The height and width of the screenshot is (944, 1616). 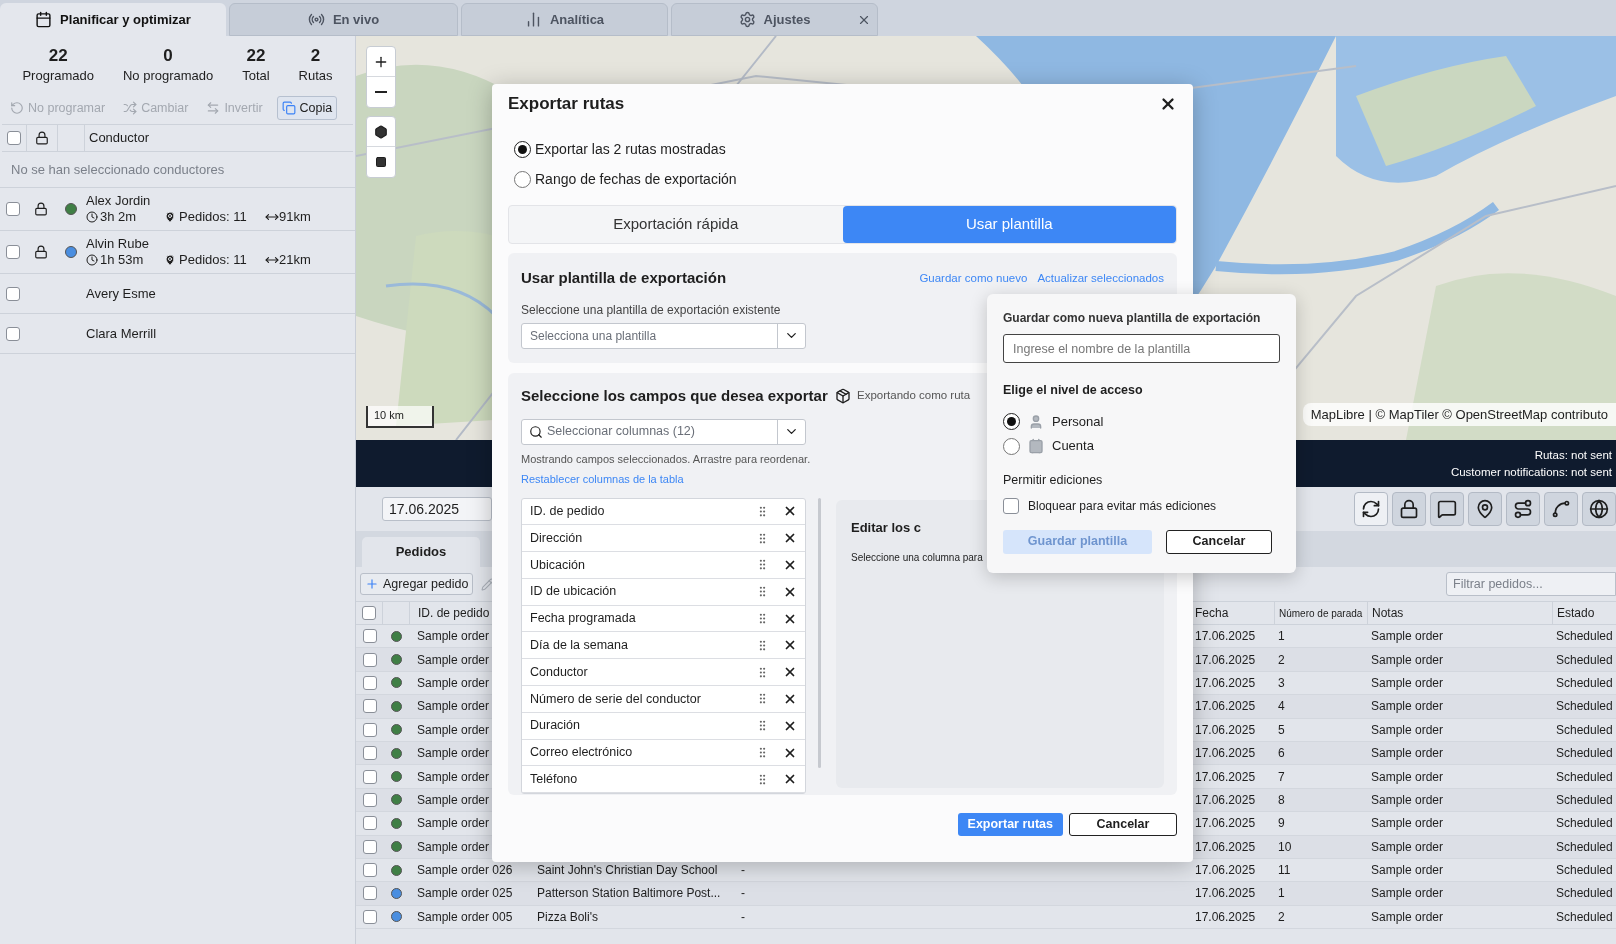 I want to click on popover-title: Guardar como nueva plantilla de exportación, so click(x=1132, y=318).